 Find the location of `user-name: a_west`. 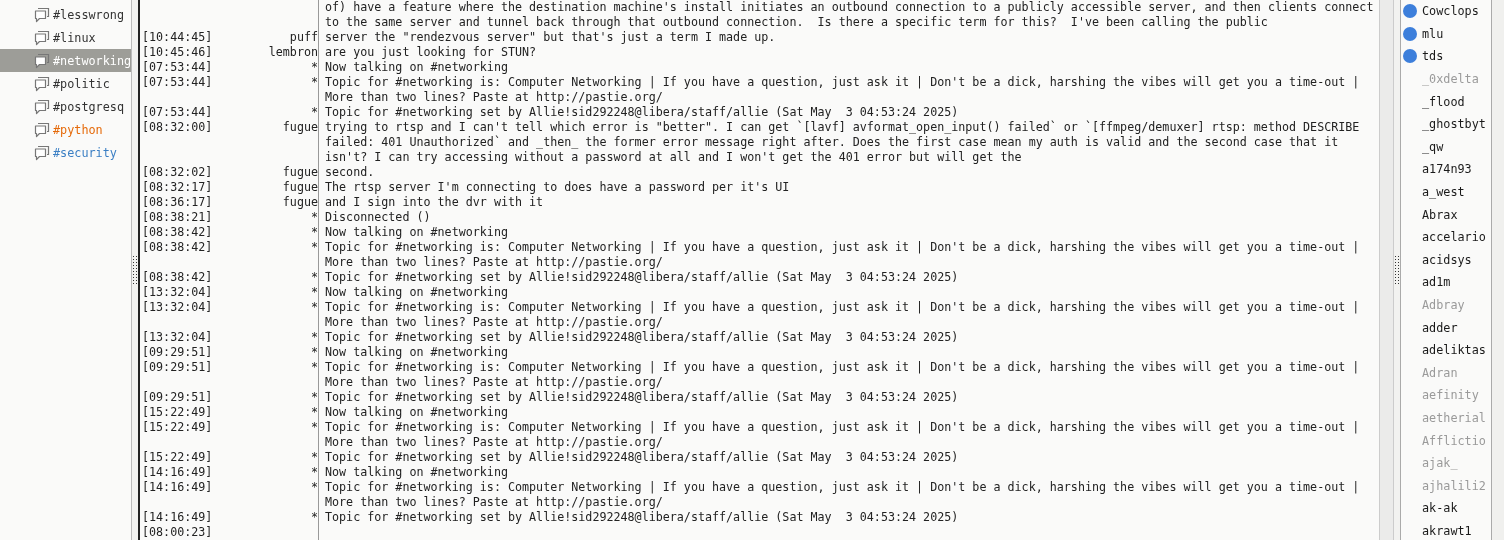

user-name: a_west is located at coordinates (1443, 192).